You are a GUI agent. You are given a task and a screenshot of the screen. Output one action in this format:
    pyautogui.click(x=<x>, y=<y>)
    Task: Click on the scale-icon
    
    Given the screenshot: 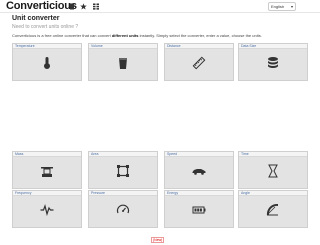 What is the action you would take?
    pyautogui.click(x=47, y=171)
    